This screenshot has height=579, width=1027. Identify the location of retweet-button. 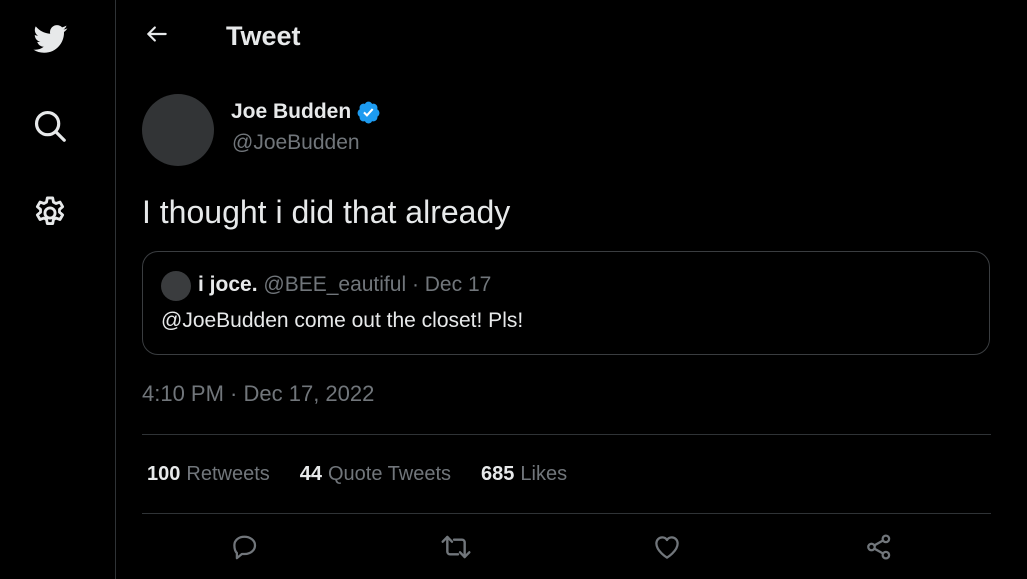
(456, 549).